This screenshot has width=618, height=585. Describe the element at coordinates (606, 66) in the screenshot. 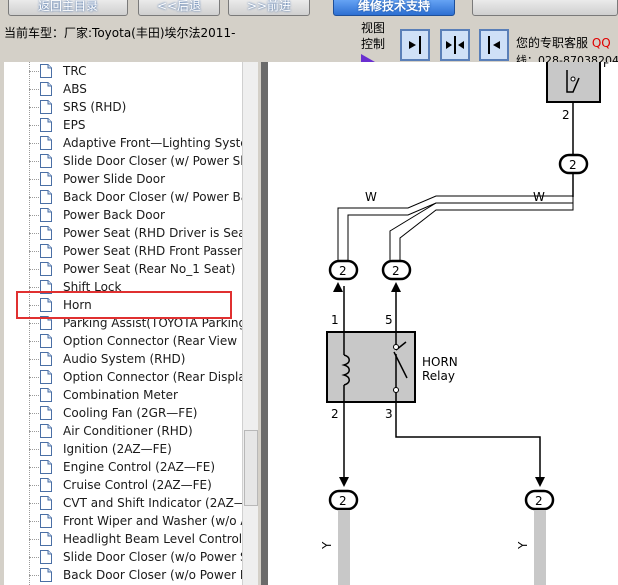

I see `top-right-fragment-text: F` at that location.